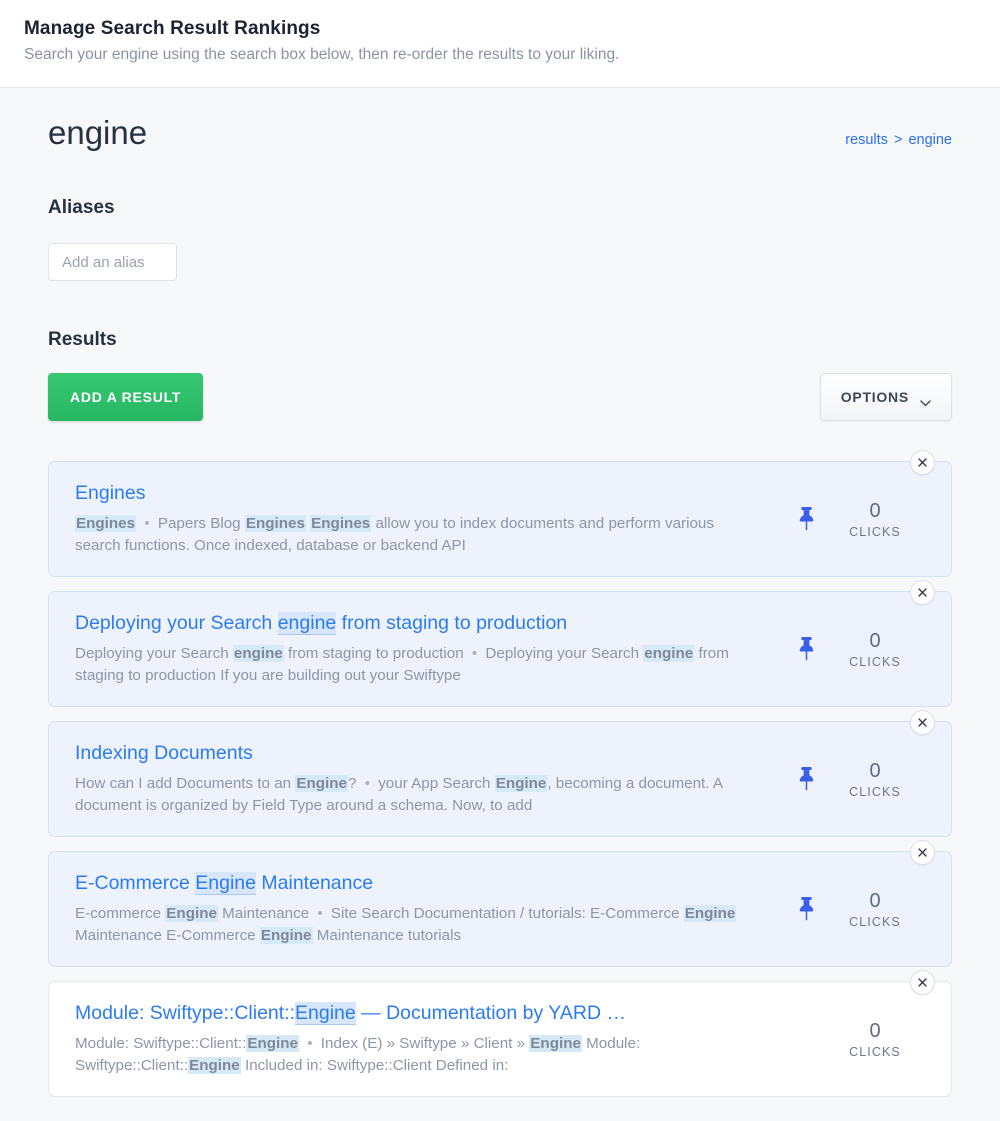 The height and width of the screenshot is (1121, 1000). I want to click on close-icon, so click(922, 983).